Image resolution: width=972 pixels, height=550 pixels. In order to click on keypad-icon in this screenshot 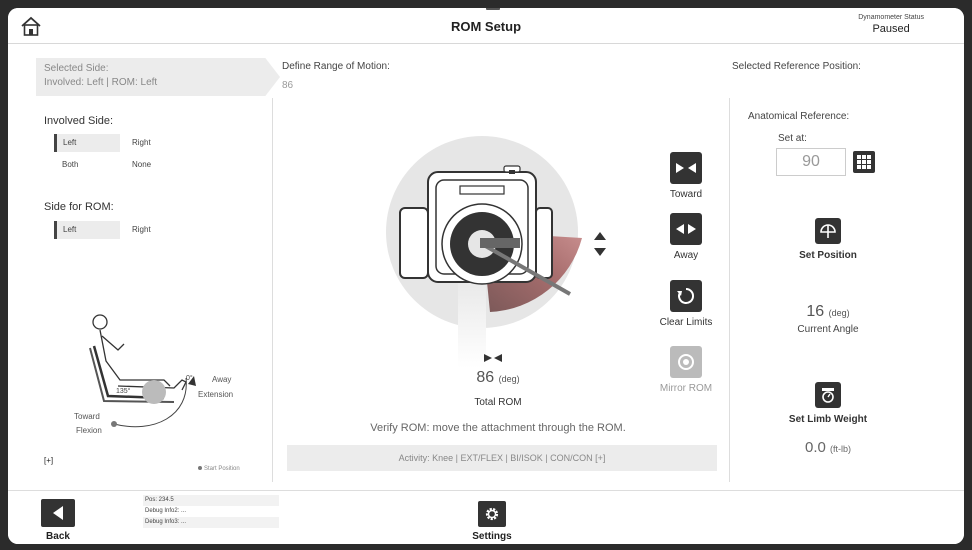, I will do `click(864, 162)`.